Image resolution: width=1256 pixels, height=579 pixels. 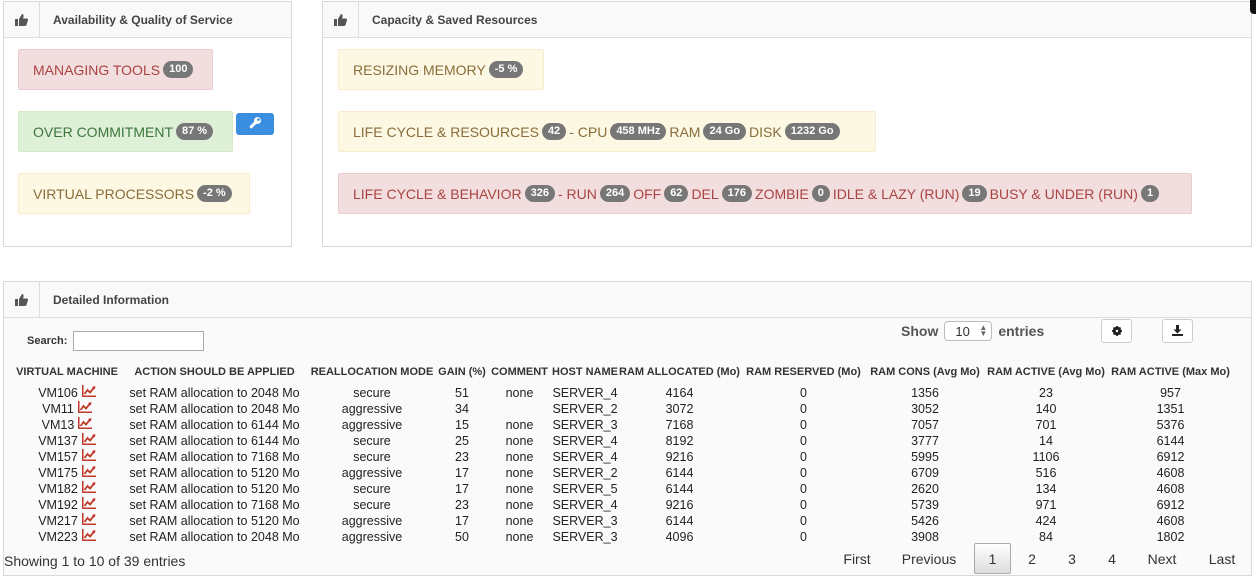 What do you see at coordinates (67, 441) in the screenshot?
I see `vm-name-cell: VM137` at bounding box center [67, 441].